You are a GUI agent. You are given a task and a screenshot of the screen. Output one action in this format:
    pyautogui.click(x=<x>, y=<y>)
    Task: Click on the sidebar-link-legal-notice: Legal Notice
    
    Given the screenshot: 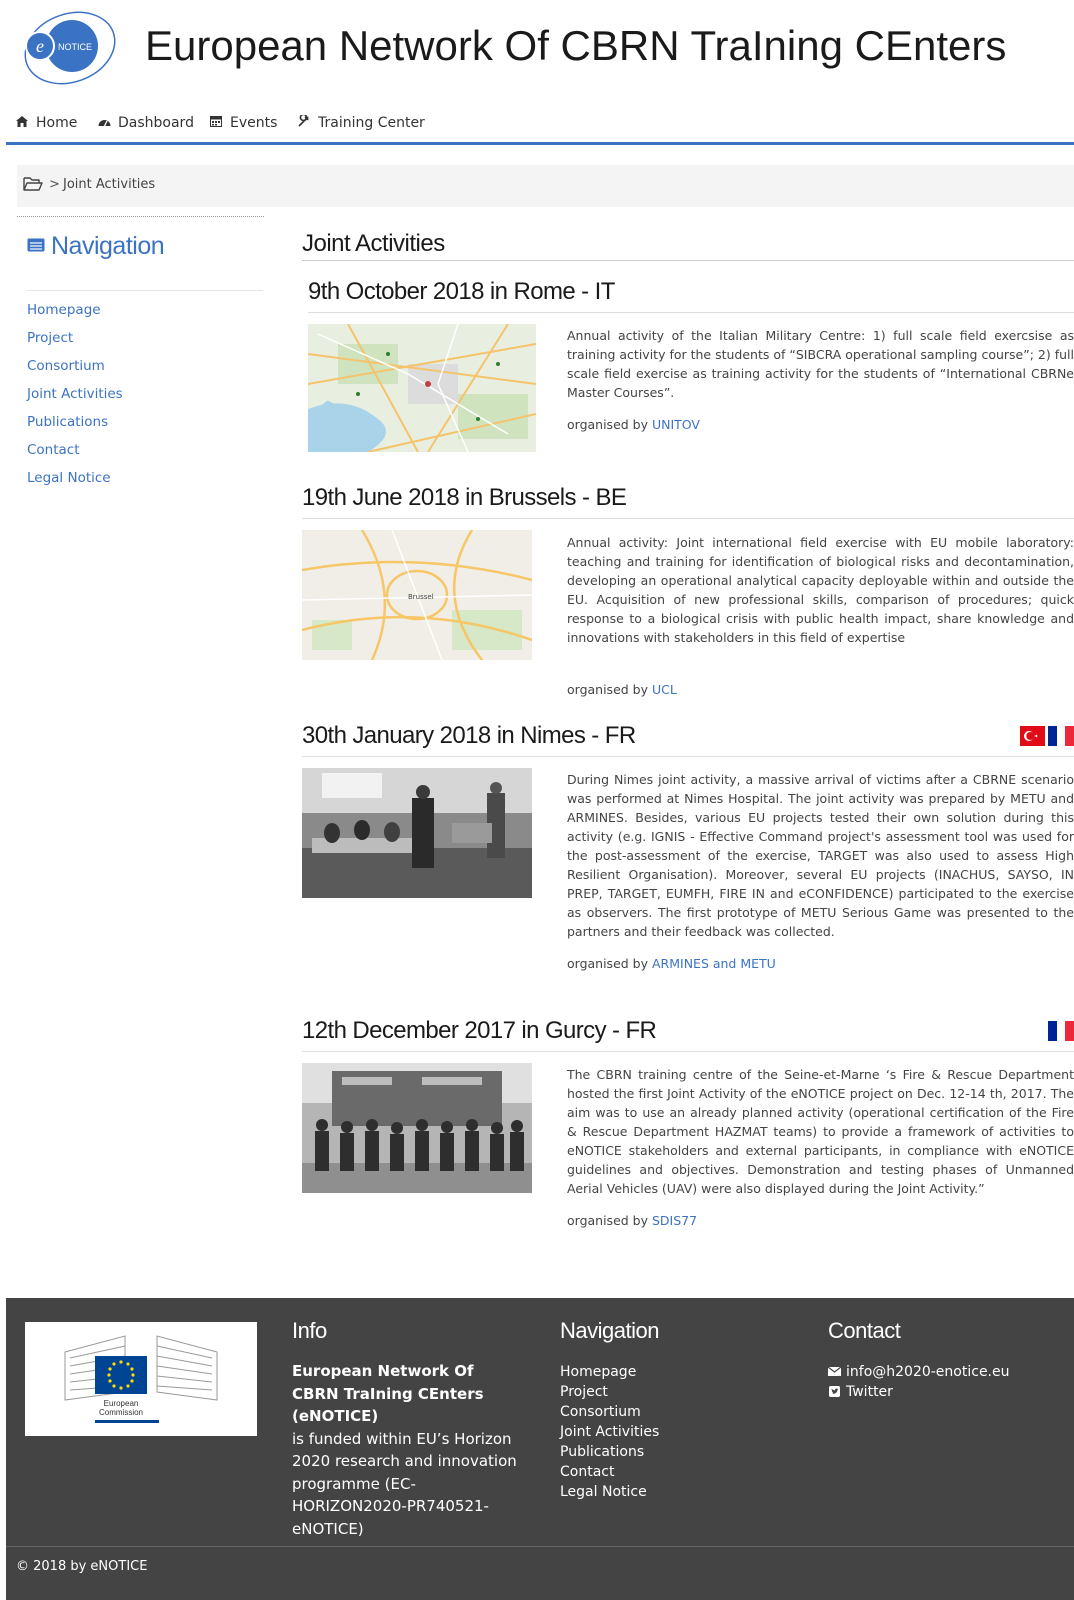 What is the action you would take?
    pyautogui.click(x=69, y=478)
    